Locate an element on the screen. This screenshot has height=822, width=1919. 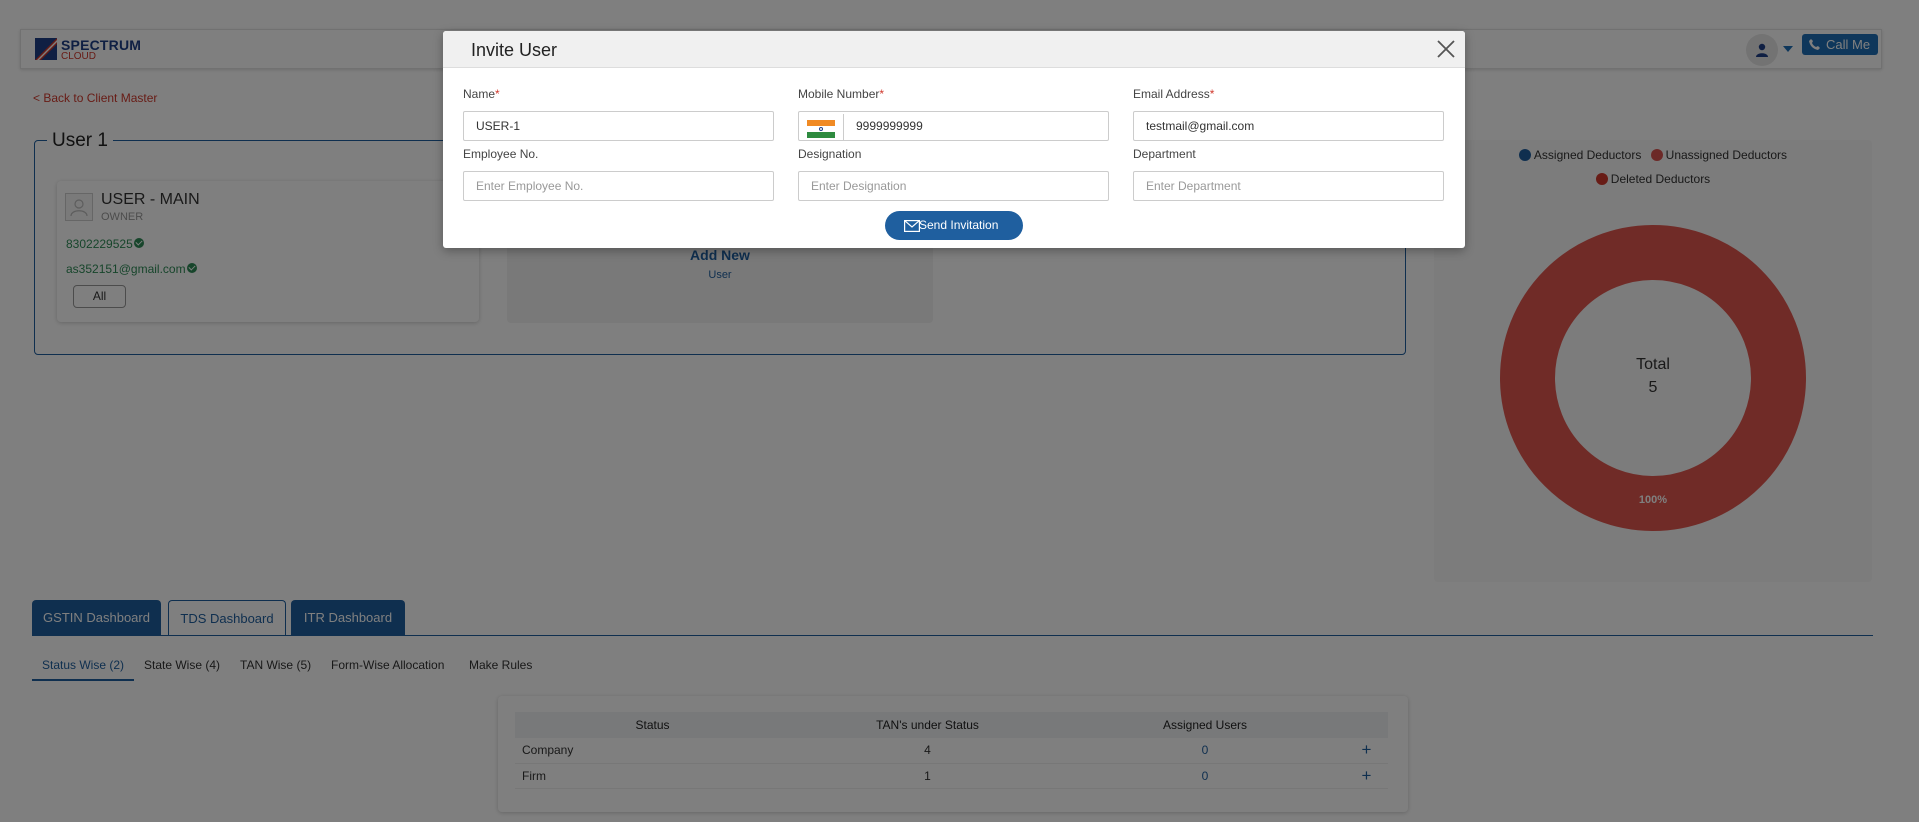
mobile-value: 9999999999 is located at coordinates (889, 126).